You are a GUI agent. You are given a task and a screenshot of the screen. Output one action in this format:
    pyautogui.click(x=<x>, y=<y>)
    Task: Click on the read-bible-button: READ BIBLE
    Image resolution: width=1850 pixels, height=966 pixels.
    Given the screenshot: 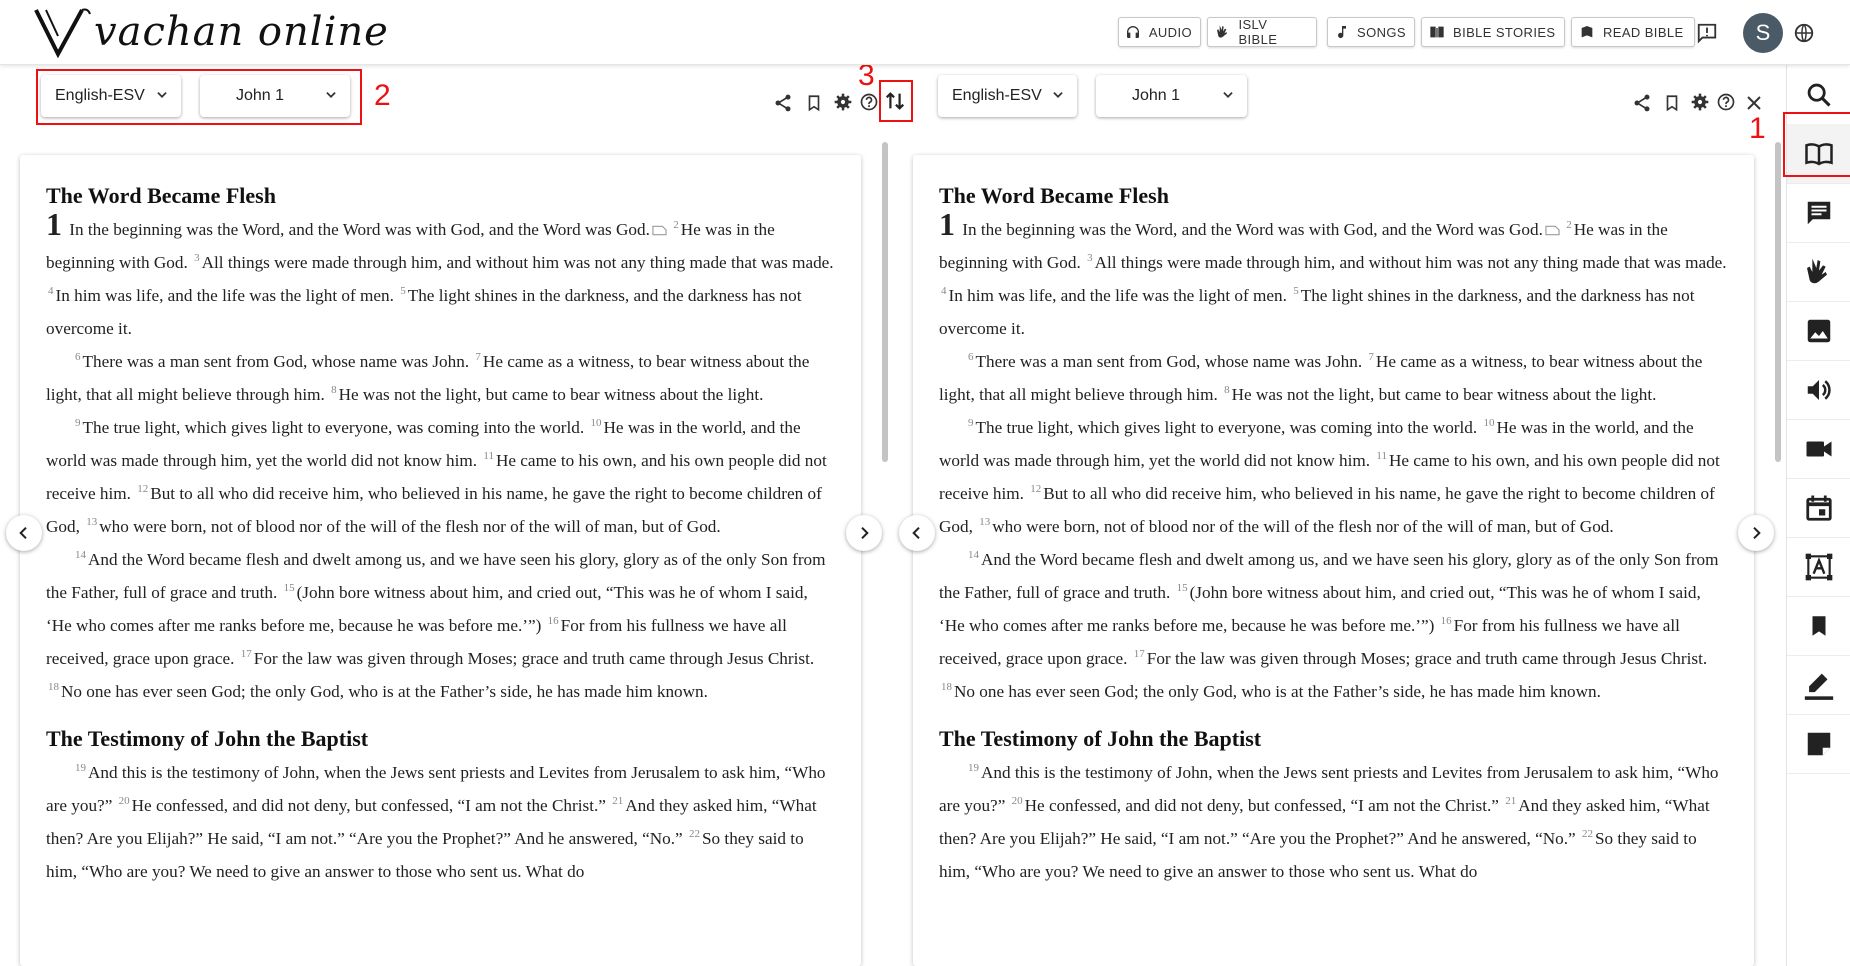 What is the action you would take?
    pyautogui.click(x=1633, y=32)
    